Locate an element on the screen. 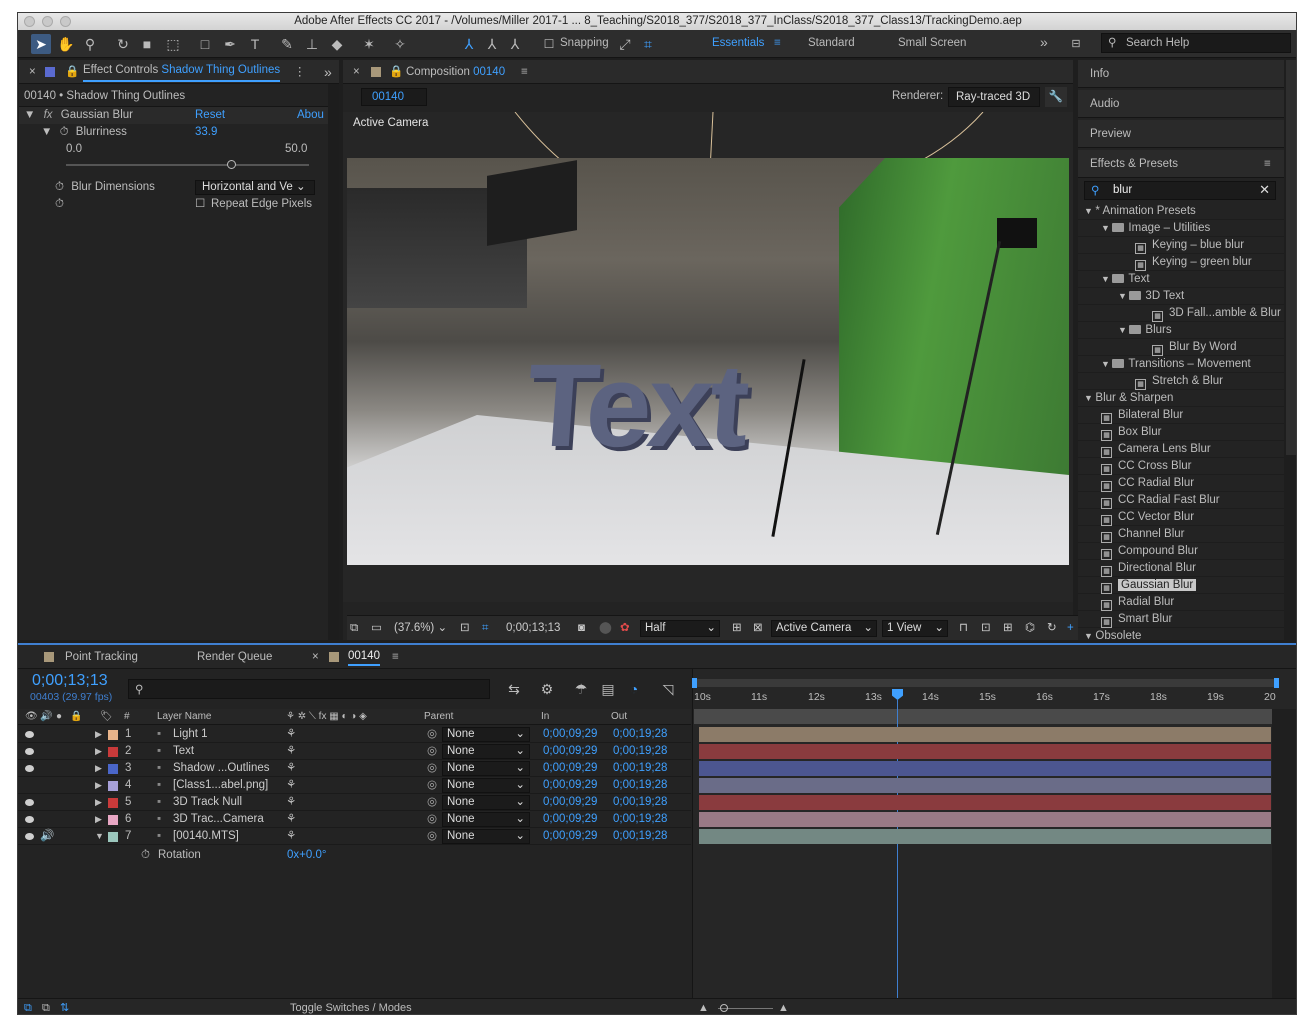 The image size is (1314, 1035). snap-edges-icon: ⤢ is located at coordinates (625, 44).